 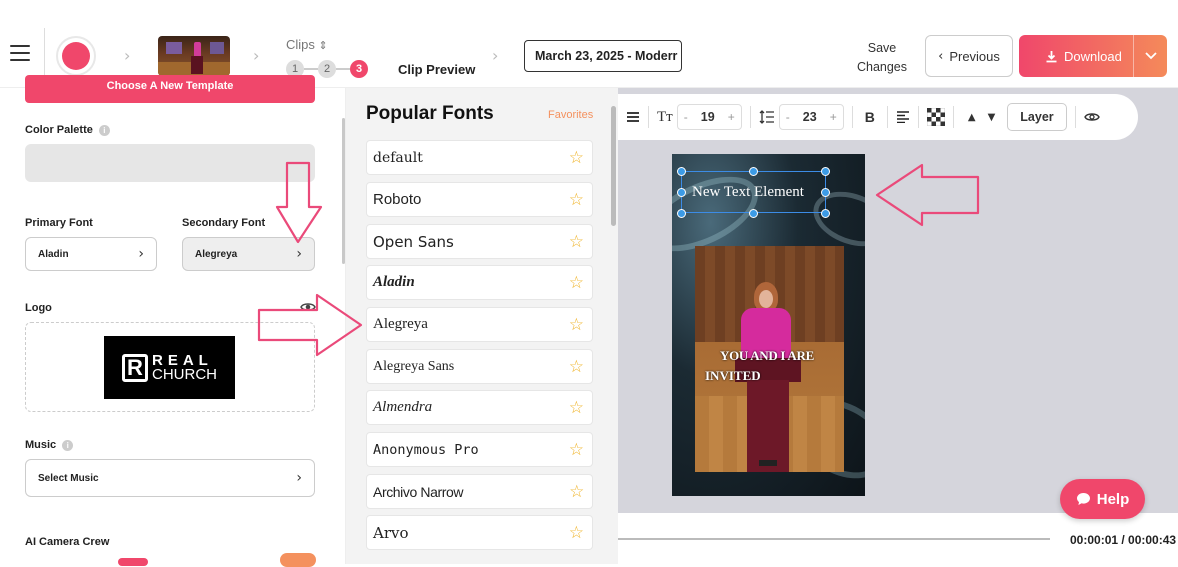 What do you see at coordinates (394, 282) in the screenshot?
I see `font-name: Aladin` at bounding box center [394, 282].